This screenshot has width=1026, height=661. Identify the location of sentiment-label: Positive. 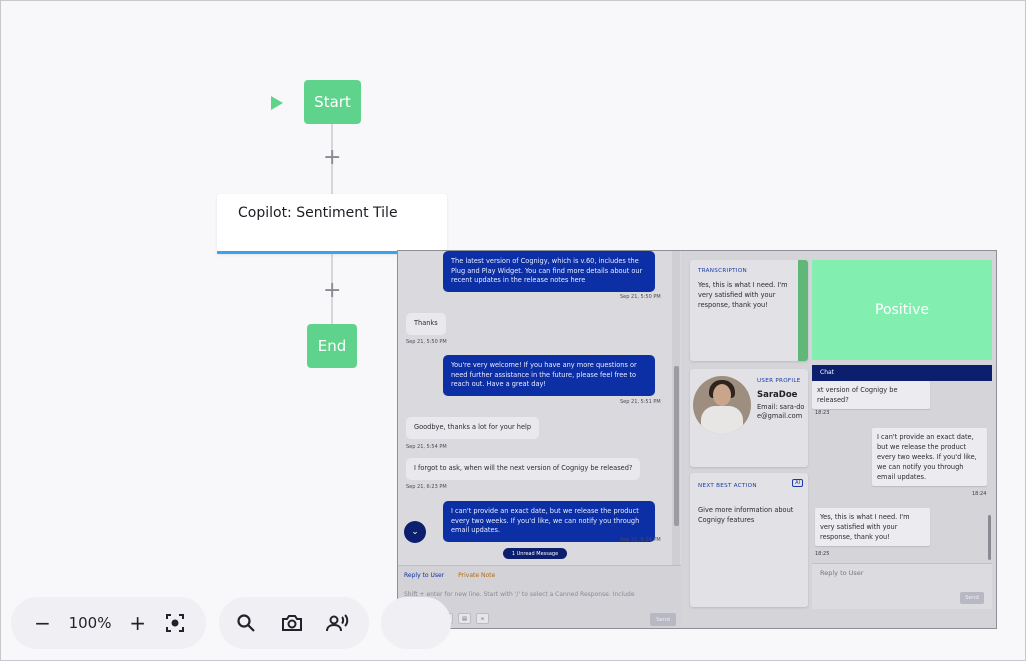
(902, 310).